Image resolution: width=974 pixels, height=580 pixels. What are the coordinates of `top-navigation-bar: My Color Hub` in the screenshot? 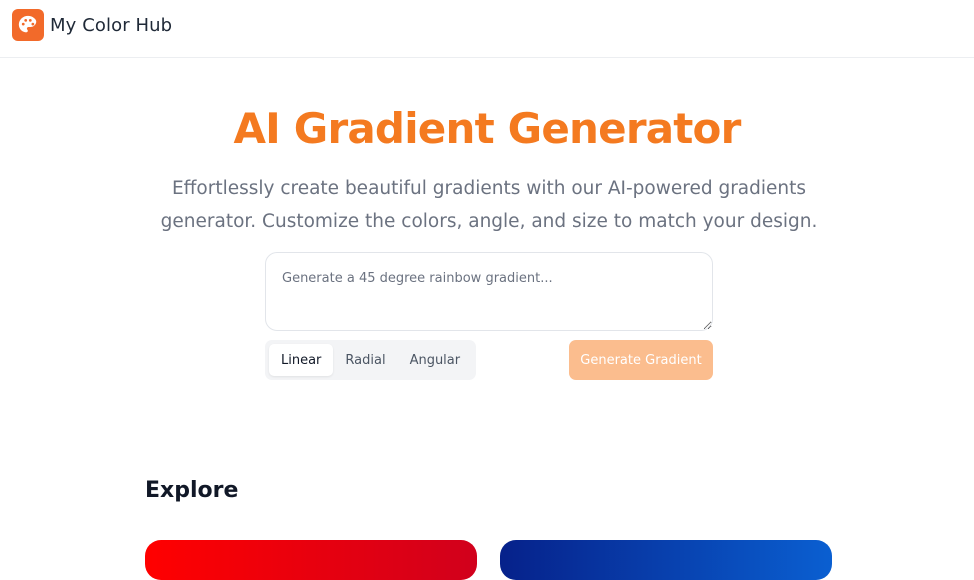 It's located at (487, 29).